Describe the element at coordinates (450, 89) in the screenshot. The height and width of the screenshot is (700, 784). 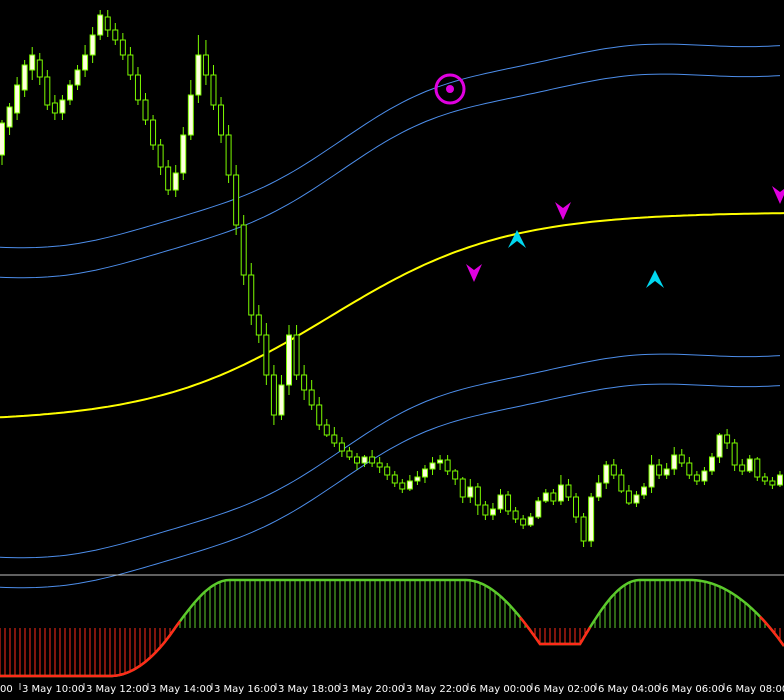
I see `target-dot-icon` at that location.